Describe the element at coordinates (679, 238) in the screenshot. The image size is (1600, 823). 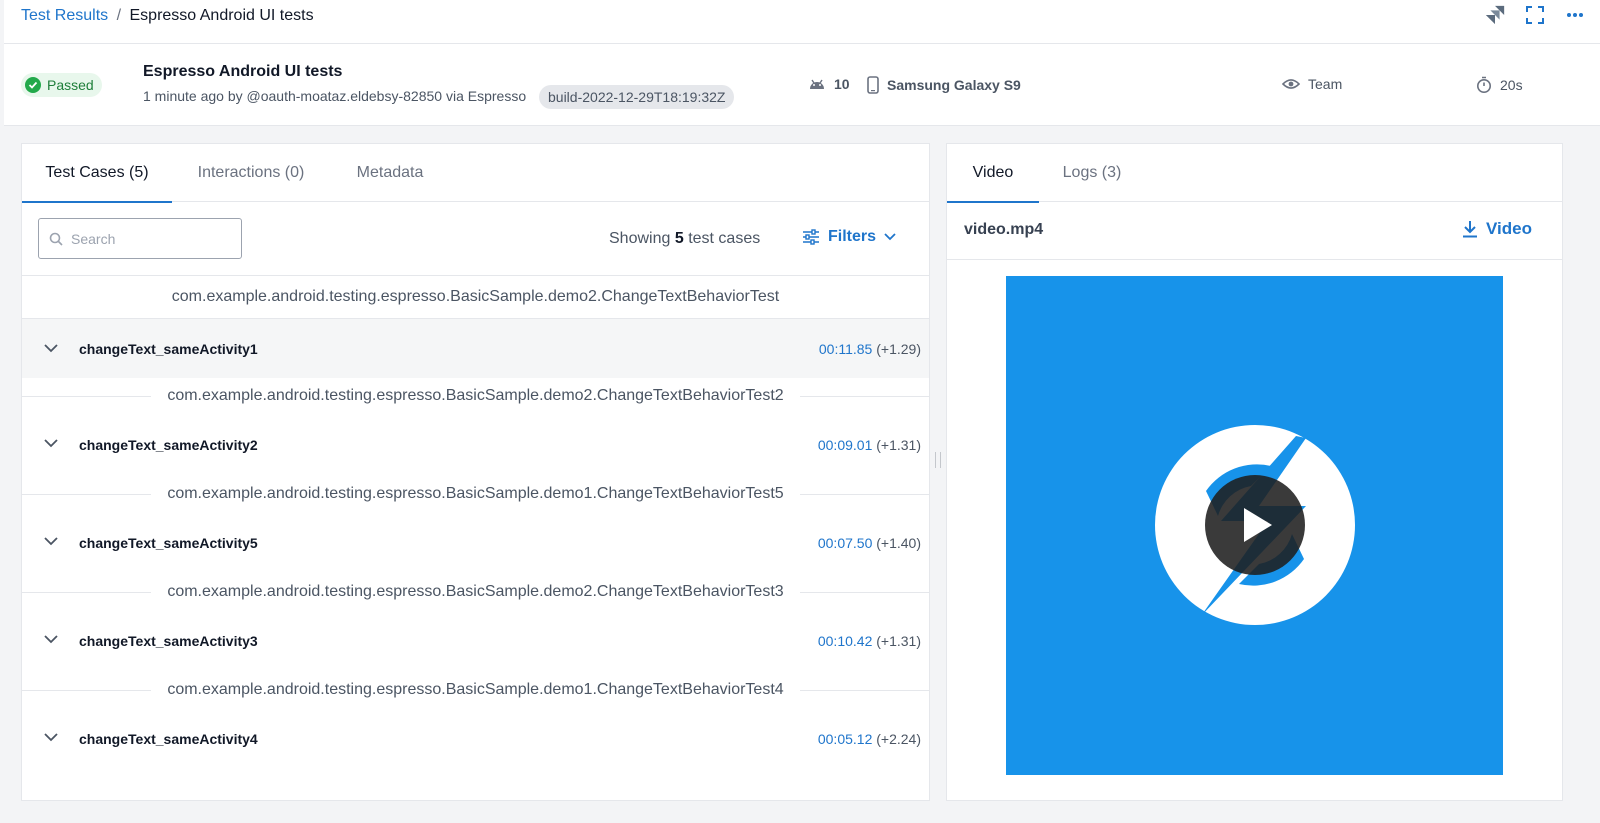
I see `showing-number: 5` at that location.